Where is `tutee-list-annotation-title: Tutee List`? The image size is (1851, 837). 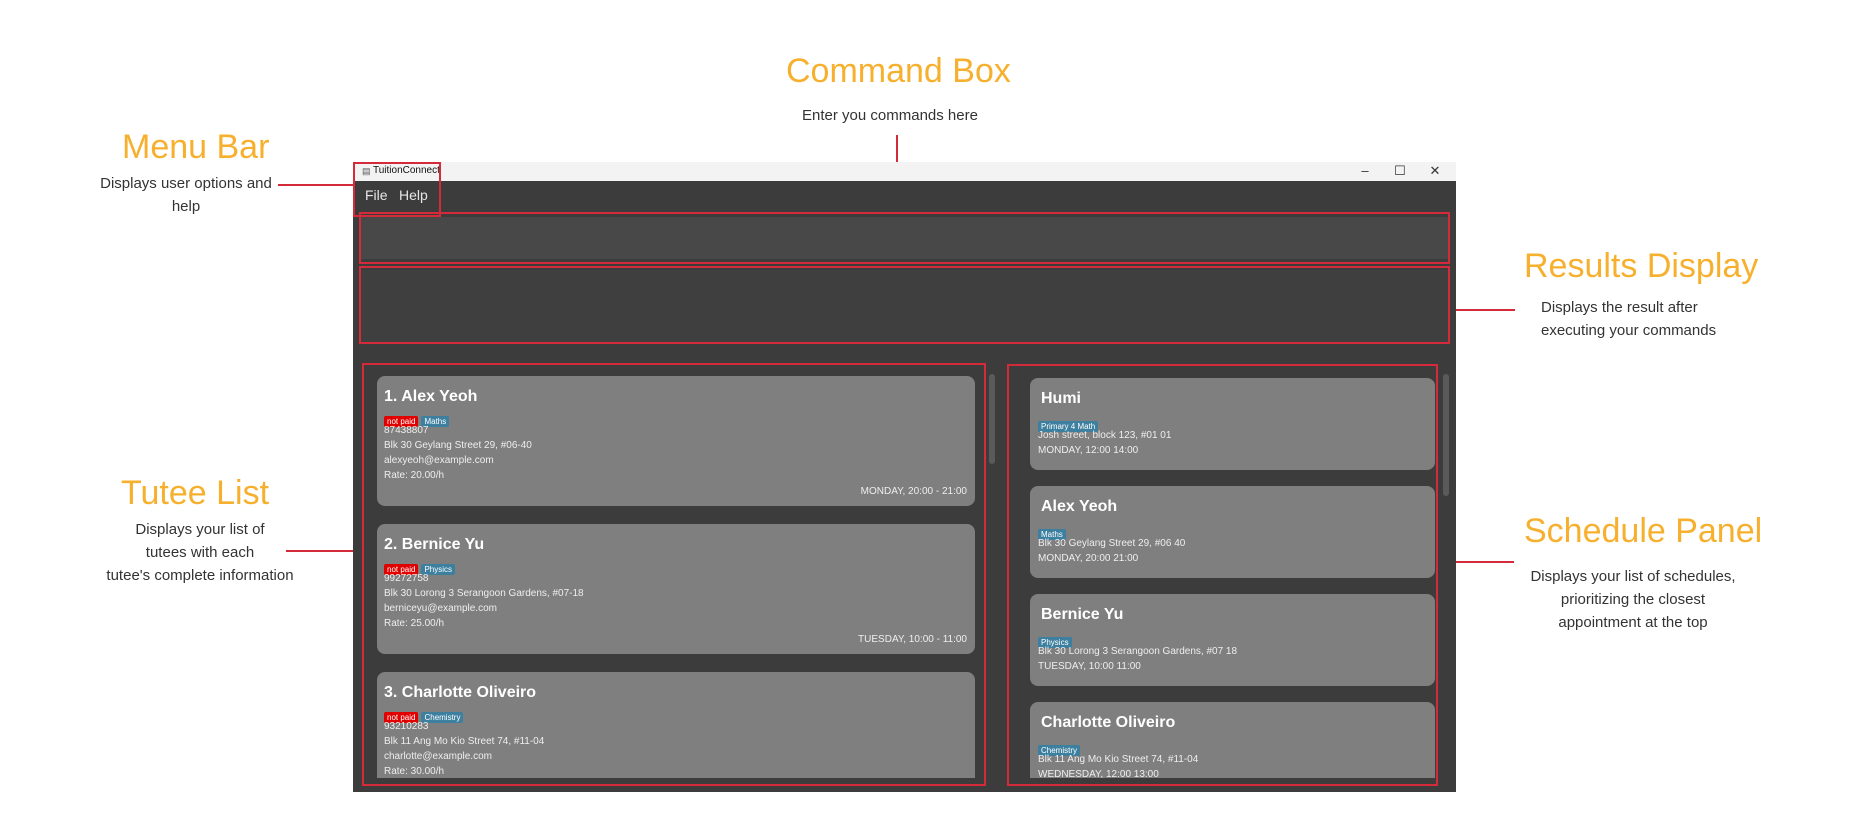
tutee-list-annotation-title: Tutee List is located at coordinates (195, 493).